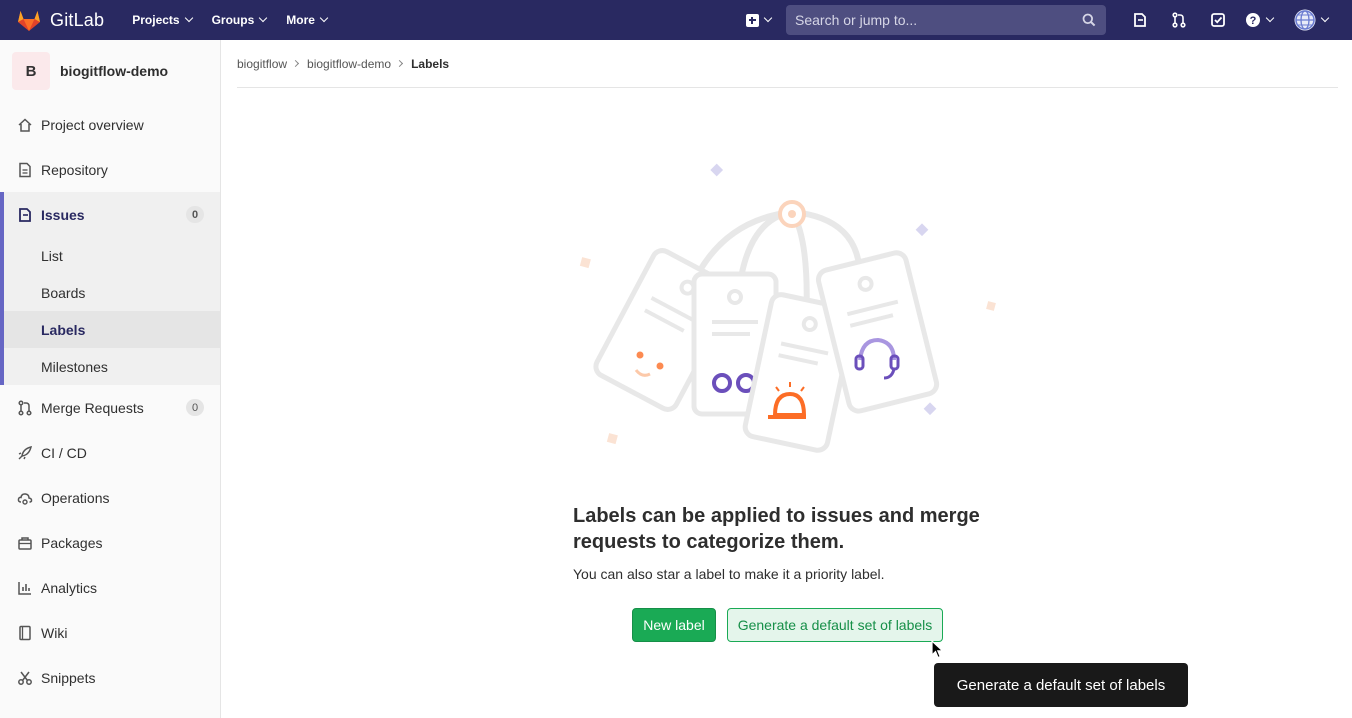  What do you see at coordinates (752, 20) in the screenshot?
I see `plus-square-icon` at bounding box center [752, 20].